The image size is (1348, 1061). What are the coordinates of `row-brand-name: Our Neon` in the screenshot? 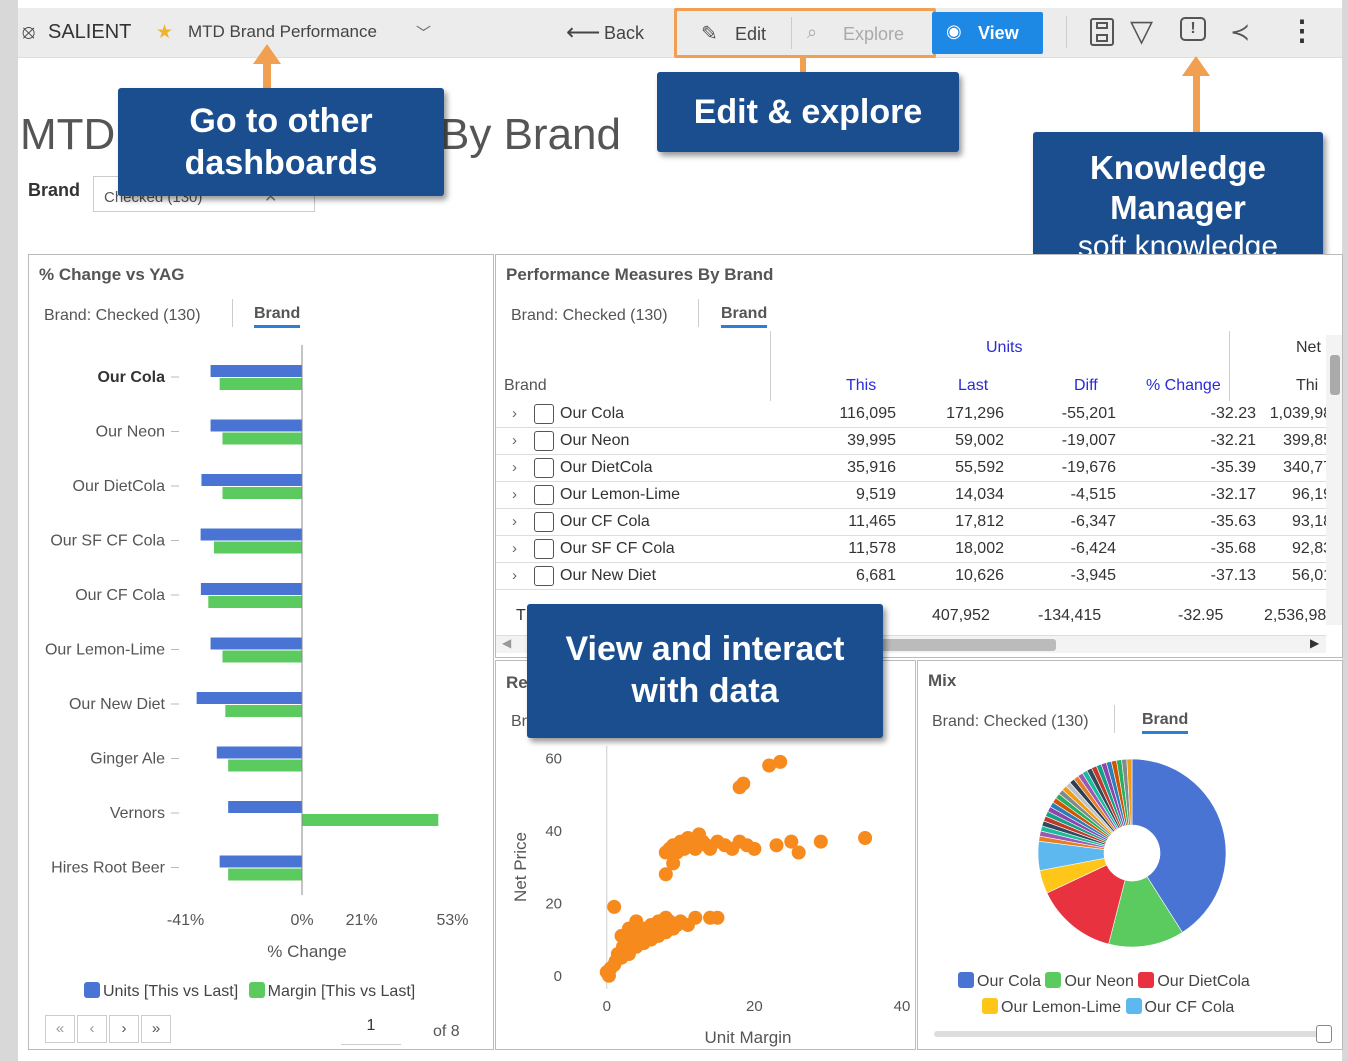 It's located at (594, 441).